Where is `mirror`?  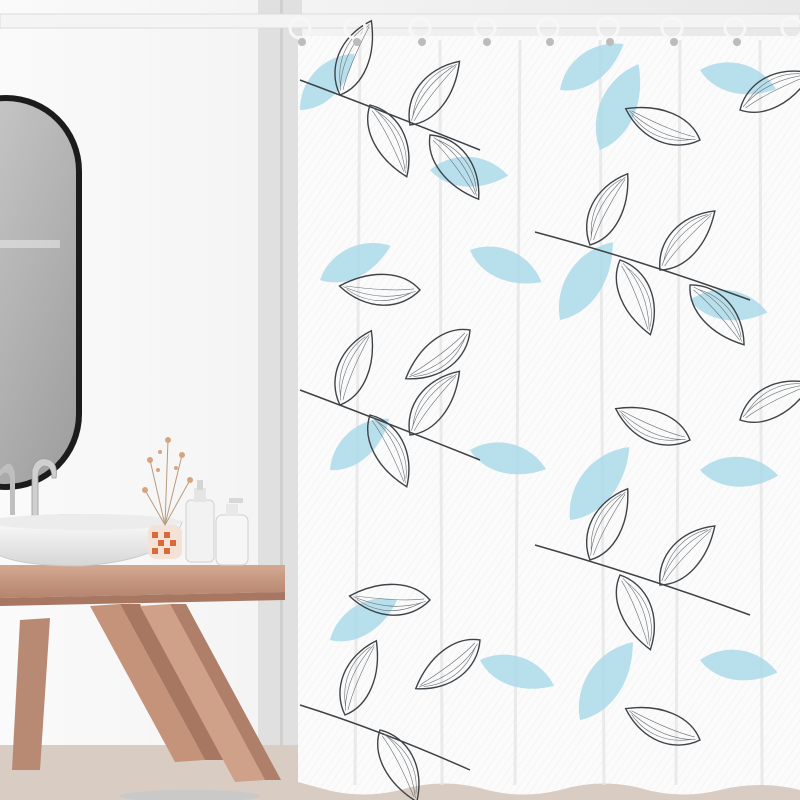 mirror is located at coordinates (41, 292).